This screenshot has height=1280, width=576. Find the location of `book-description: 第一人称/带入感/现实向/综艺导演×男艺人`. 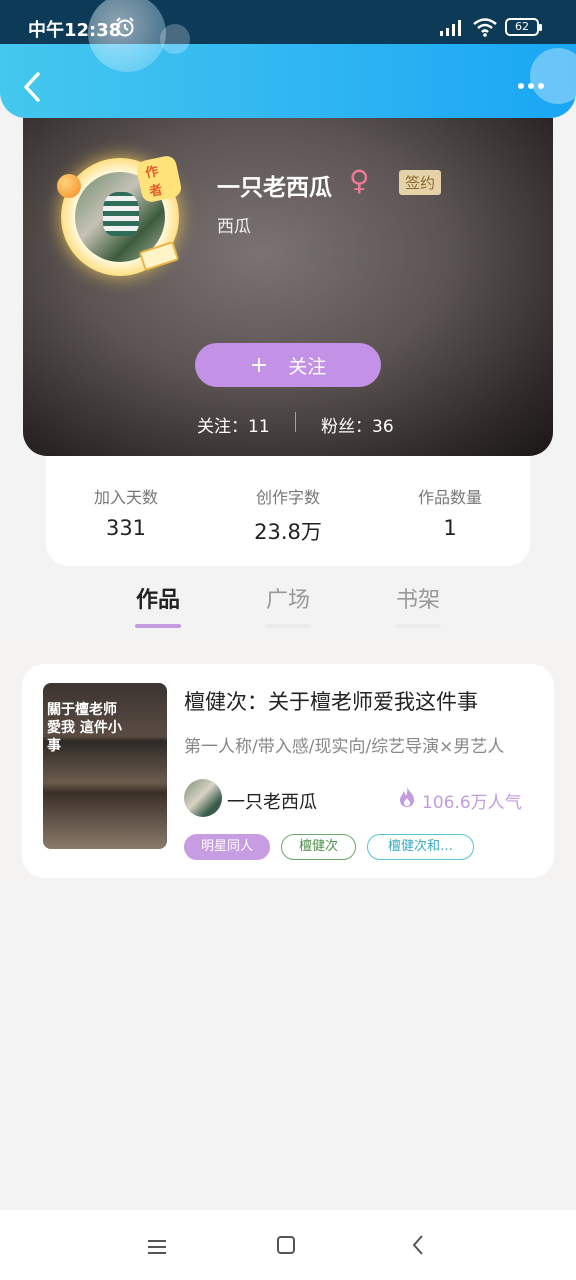

book-description: 第一人称/带入感/现实向/综艺导演×男艺人 is located at coordinates (344, 747).